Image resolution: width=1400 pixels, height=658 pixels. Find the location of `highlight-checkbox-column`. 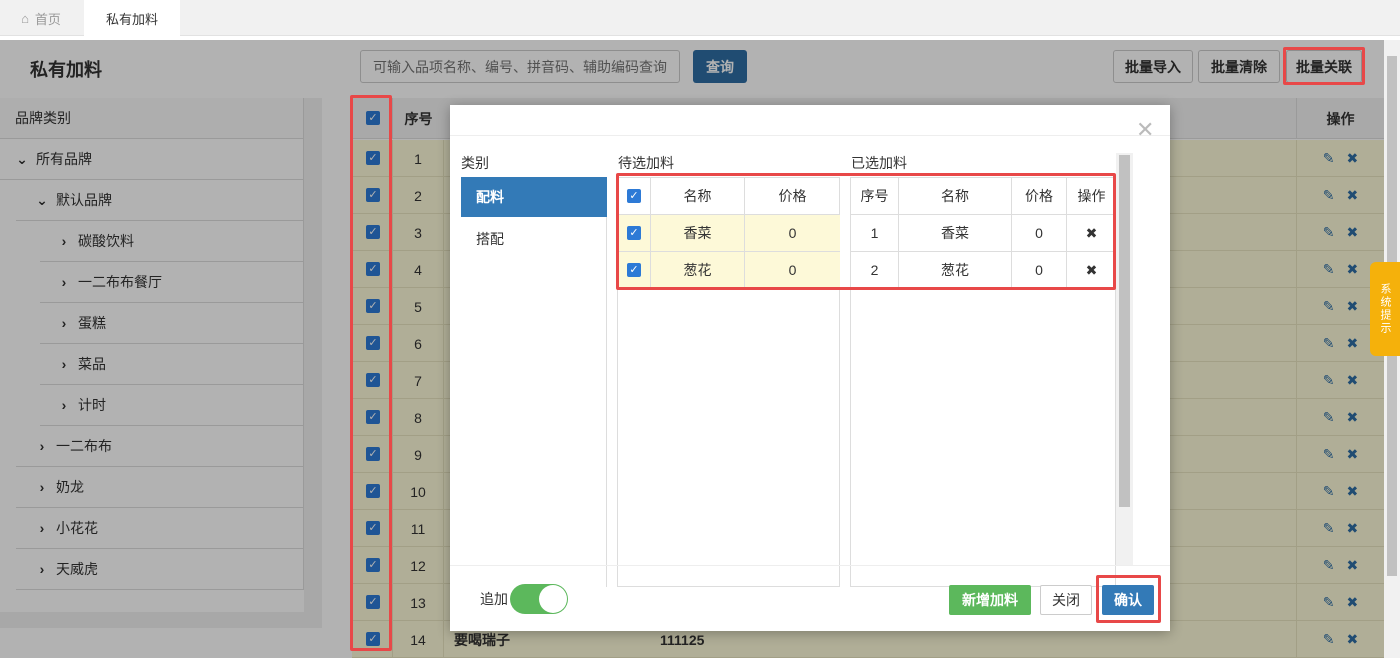

highlight-checkbox-column is located at coordinates (371, 373).